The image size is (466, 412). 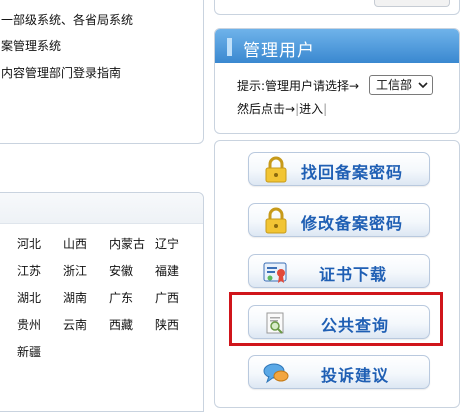 I want to click on province-link: 安徽, so click(x=132, y=271).